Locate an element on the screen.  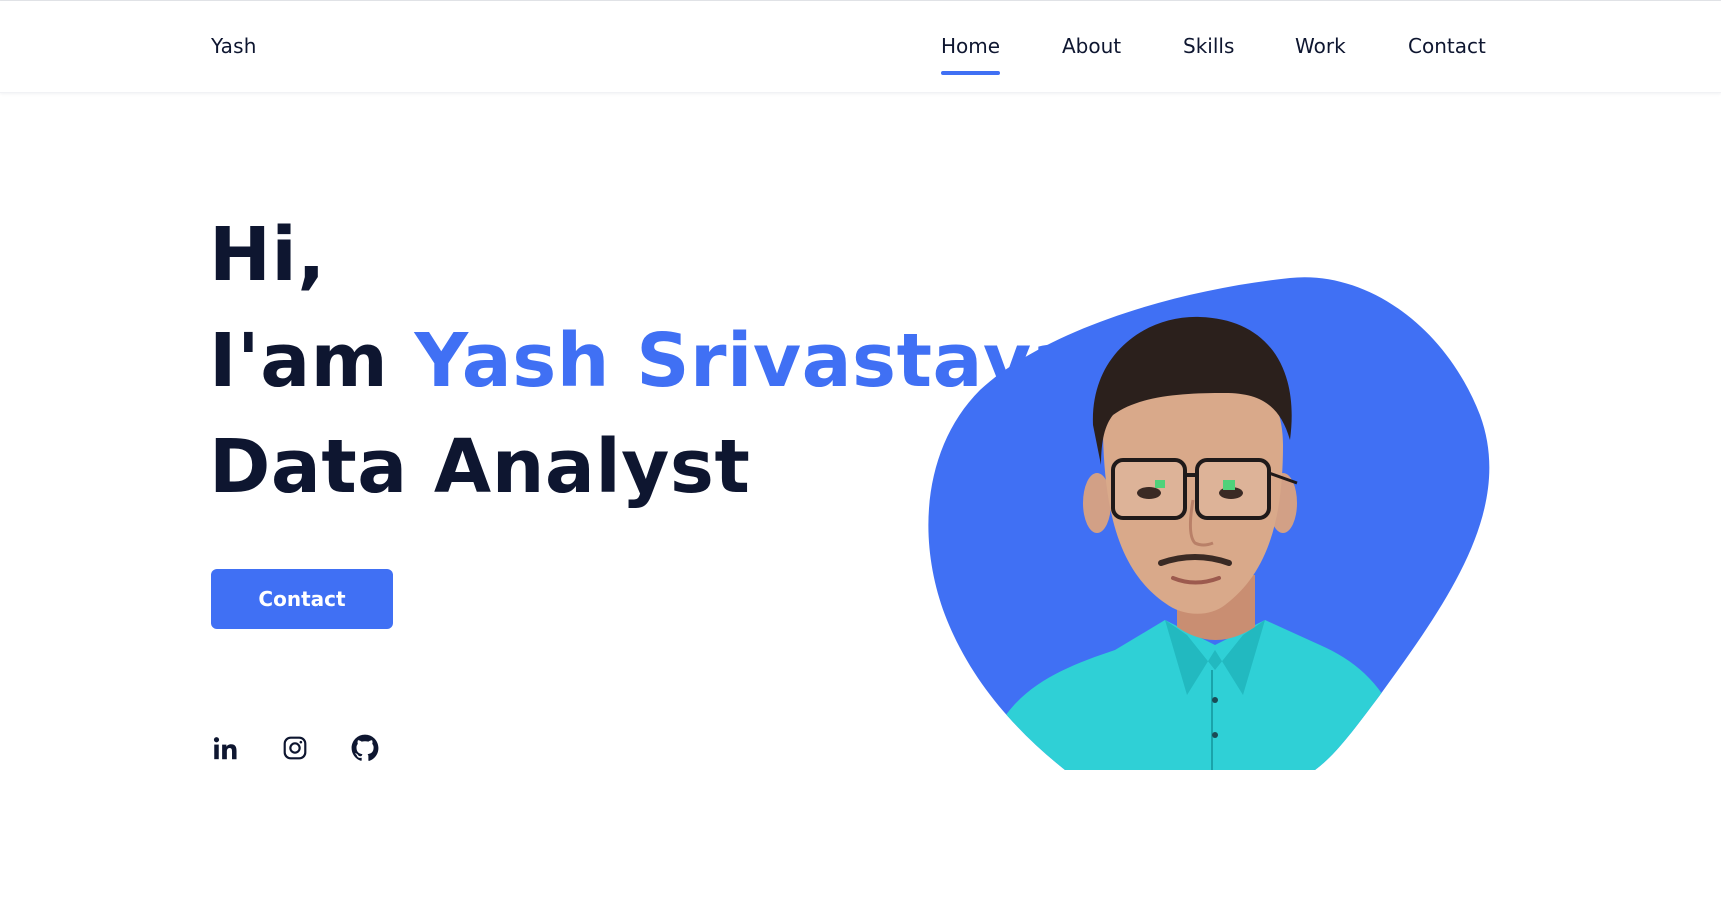
hero-role: Data Analyst is located at coordinates (480, 467).